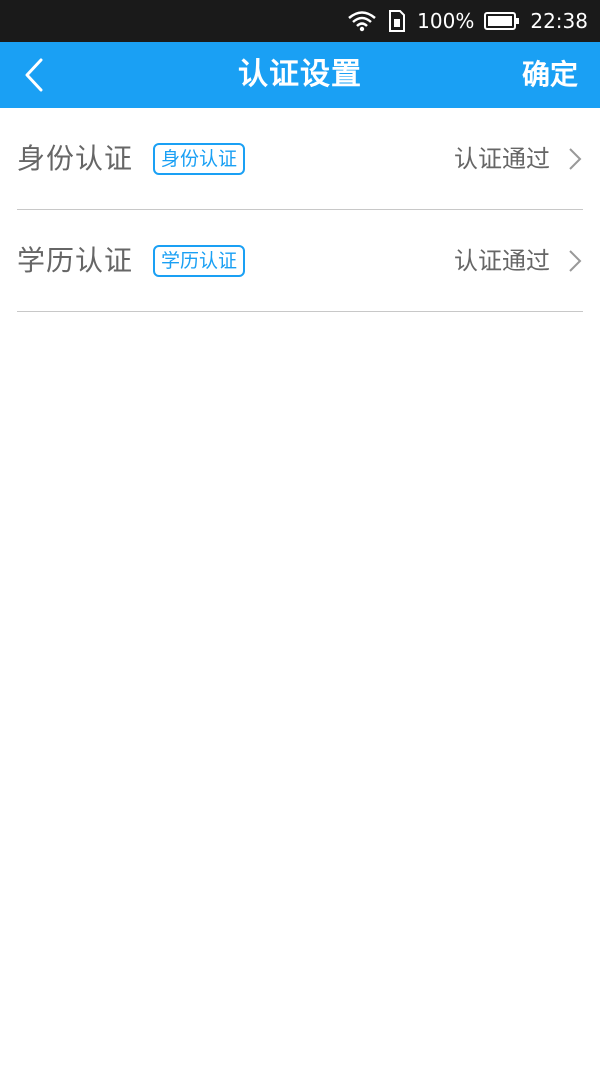  I want to click on page-title: 认证设置, so click(300, 74).